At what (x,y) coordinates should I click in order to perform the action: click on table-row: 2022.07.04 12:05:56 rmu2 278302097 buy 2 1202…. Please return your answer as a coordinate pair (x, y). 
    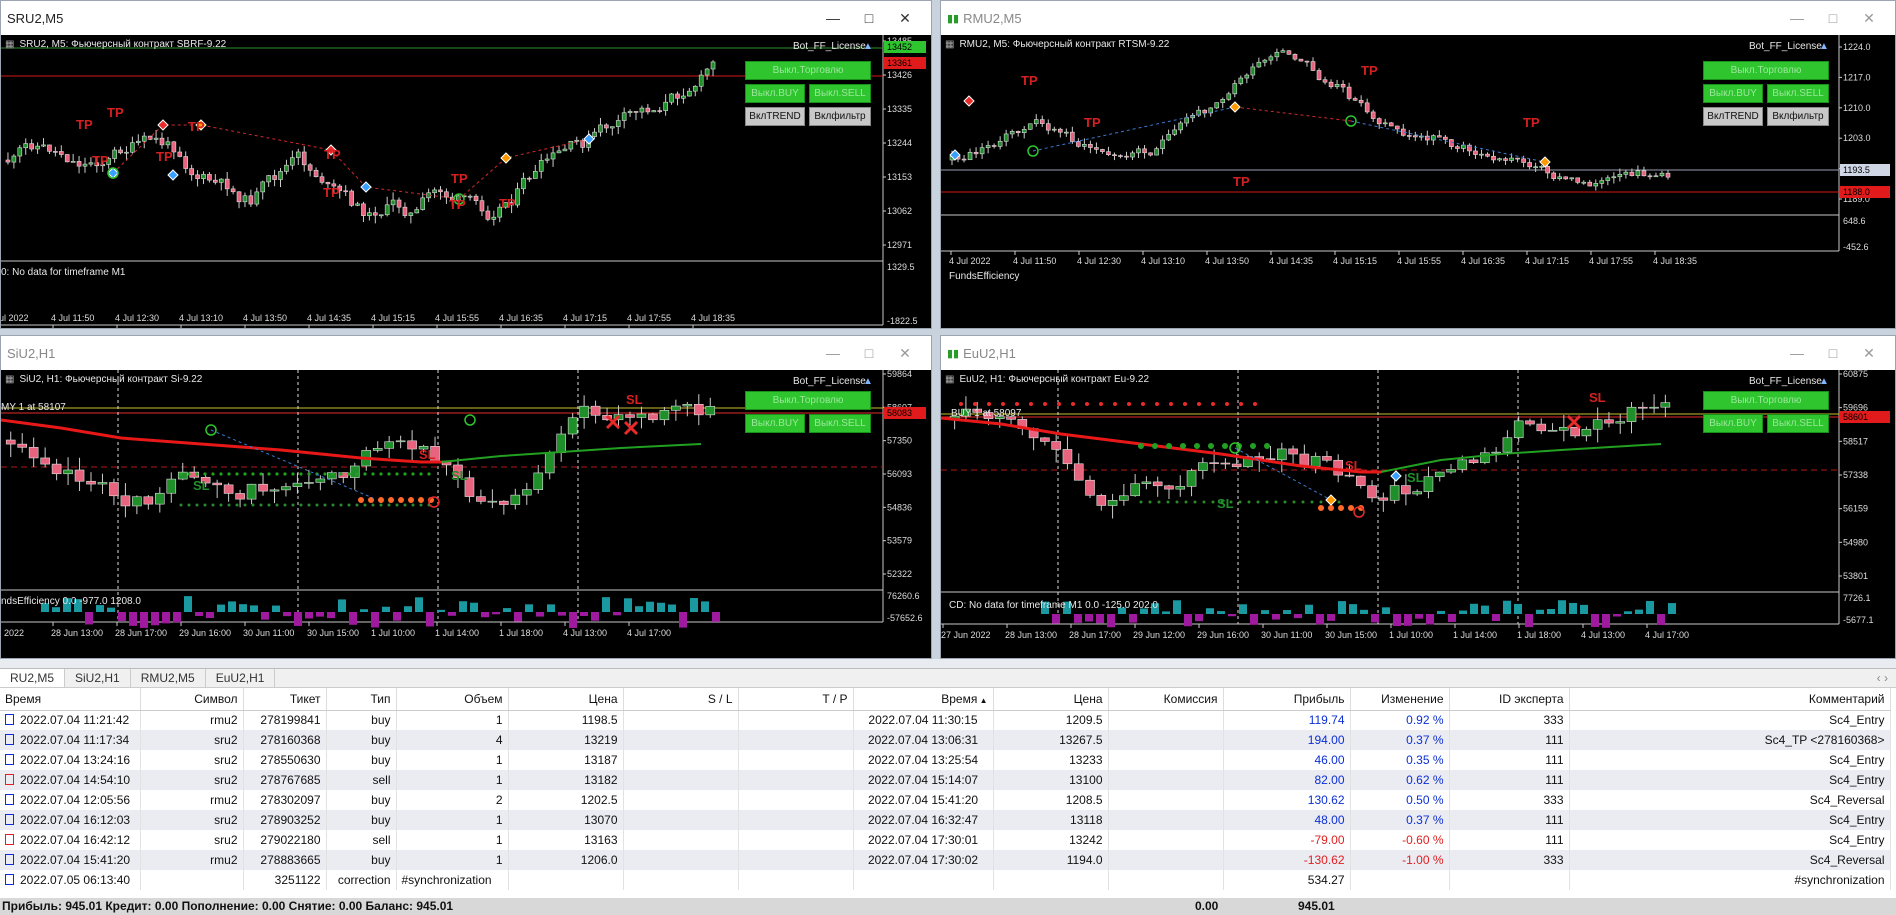
    Looking at the image, I should click on (945, 800).